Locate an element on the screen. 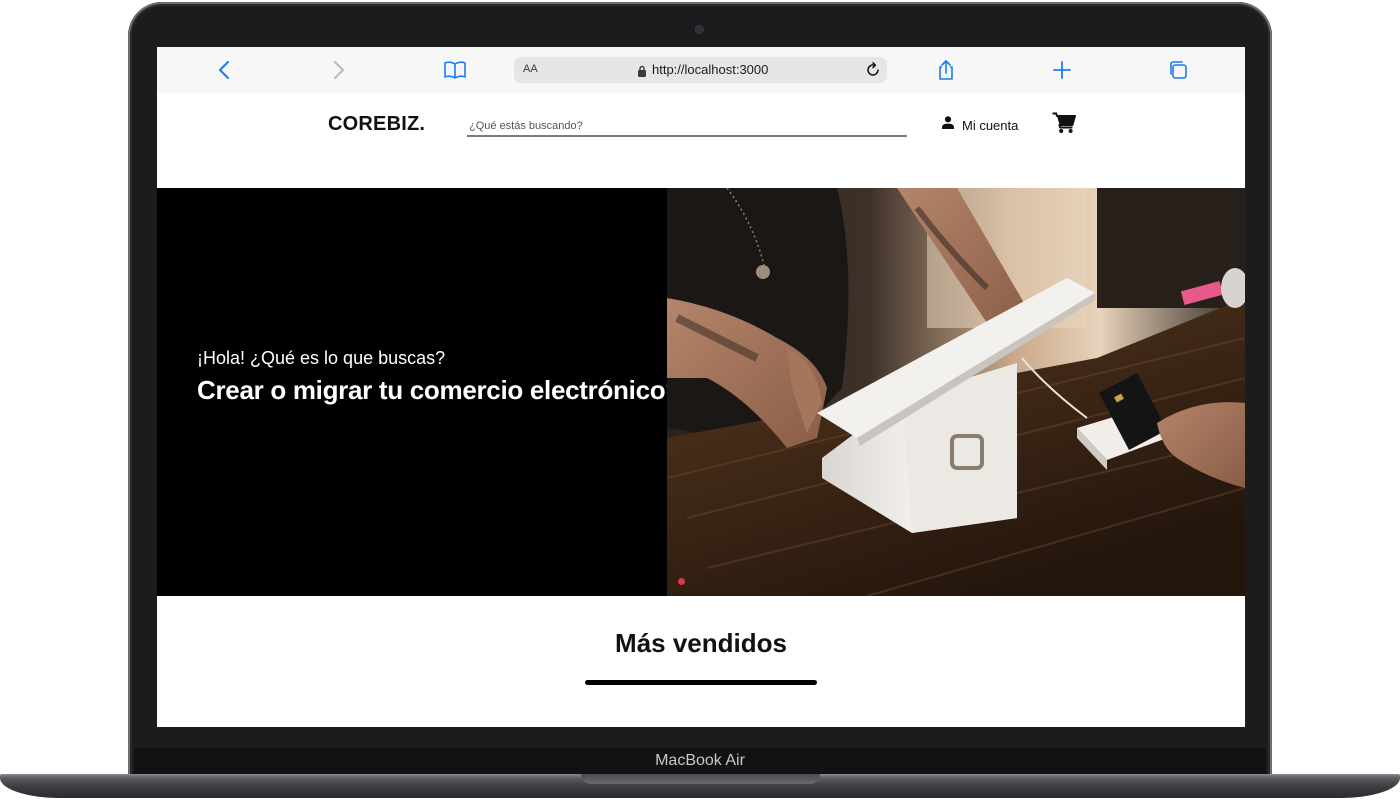  tabs-overview-icon is located at coordinates (1178, 70).